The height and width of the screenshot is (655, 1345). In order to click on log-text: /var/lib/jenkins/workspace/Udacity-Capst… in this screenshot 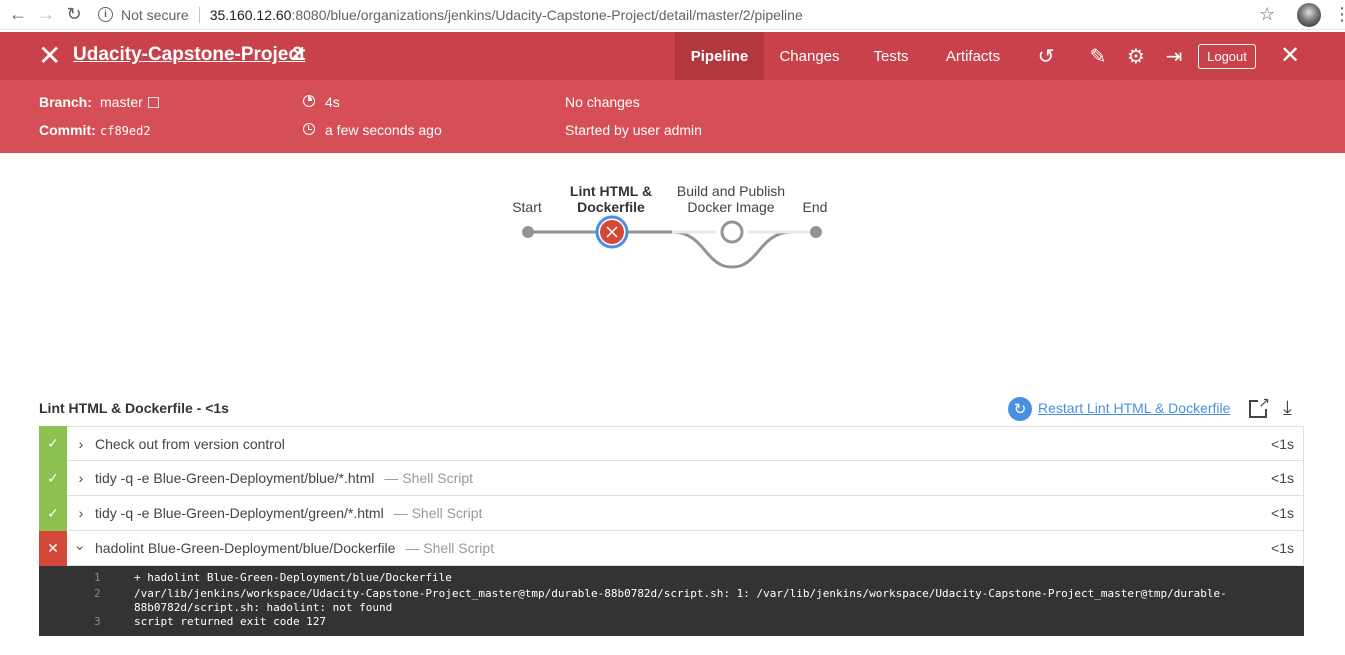, I will do `click(680, 593)`.